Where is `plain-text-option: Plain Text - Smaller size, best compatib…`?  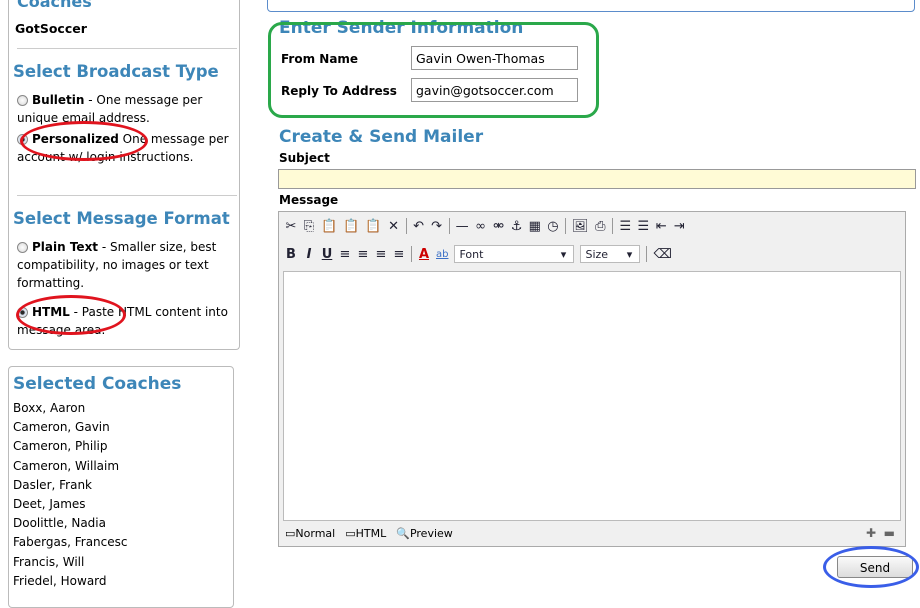 plain-text-option: Plain Text - Smaller size, best compatib… is located at coordinates (127, 265).